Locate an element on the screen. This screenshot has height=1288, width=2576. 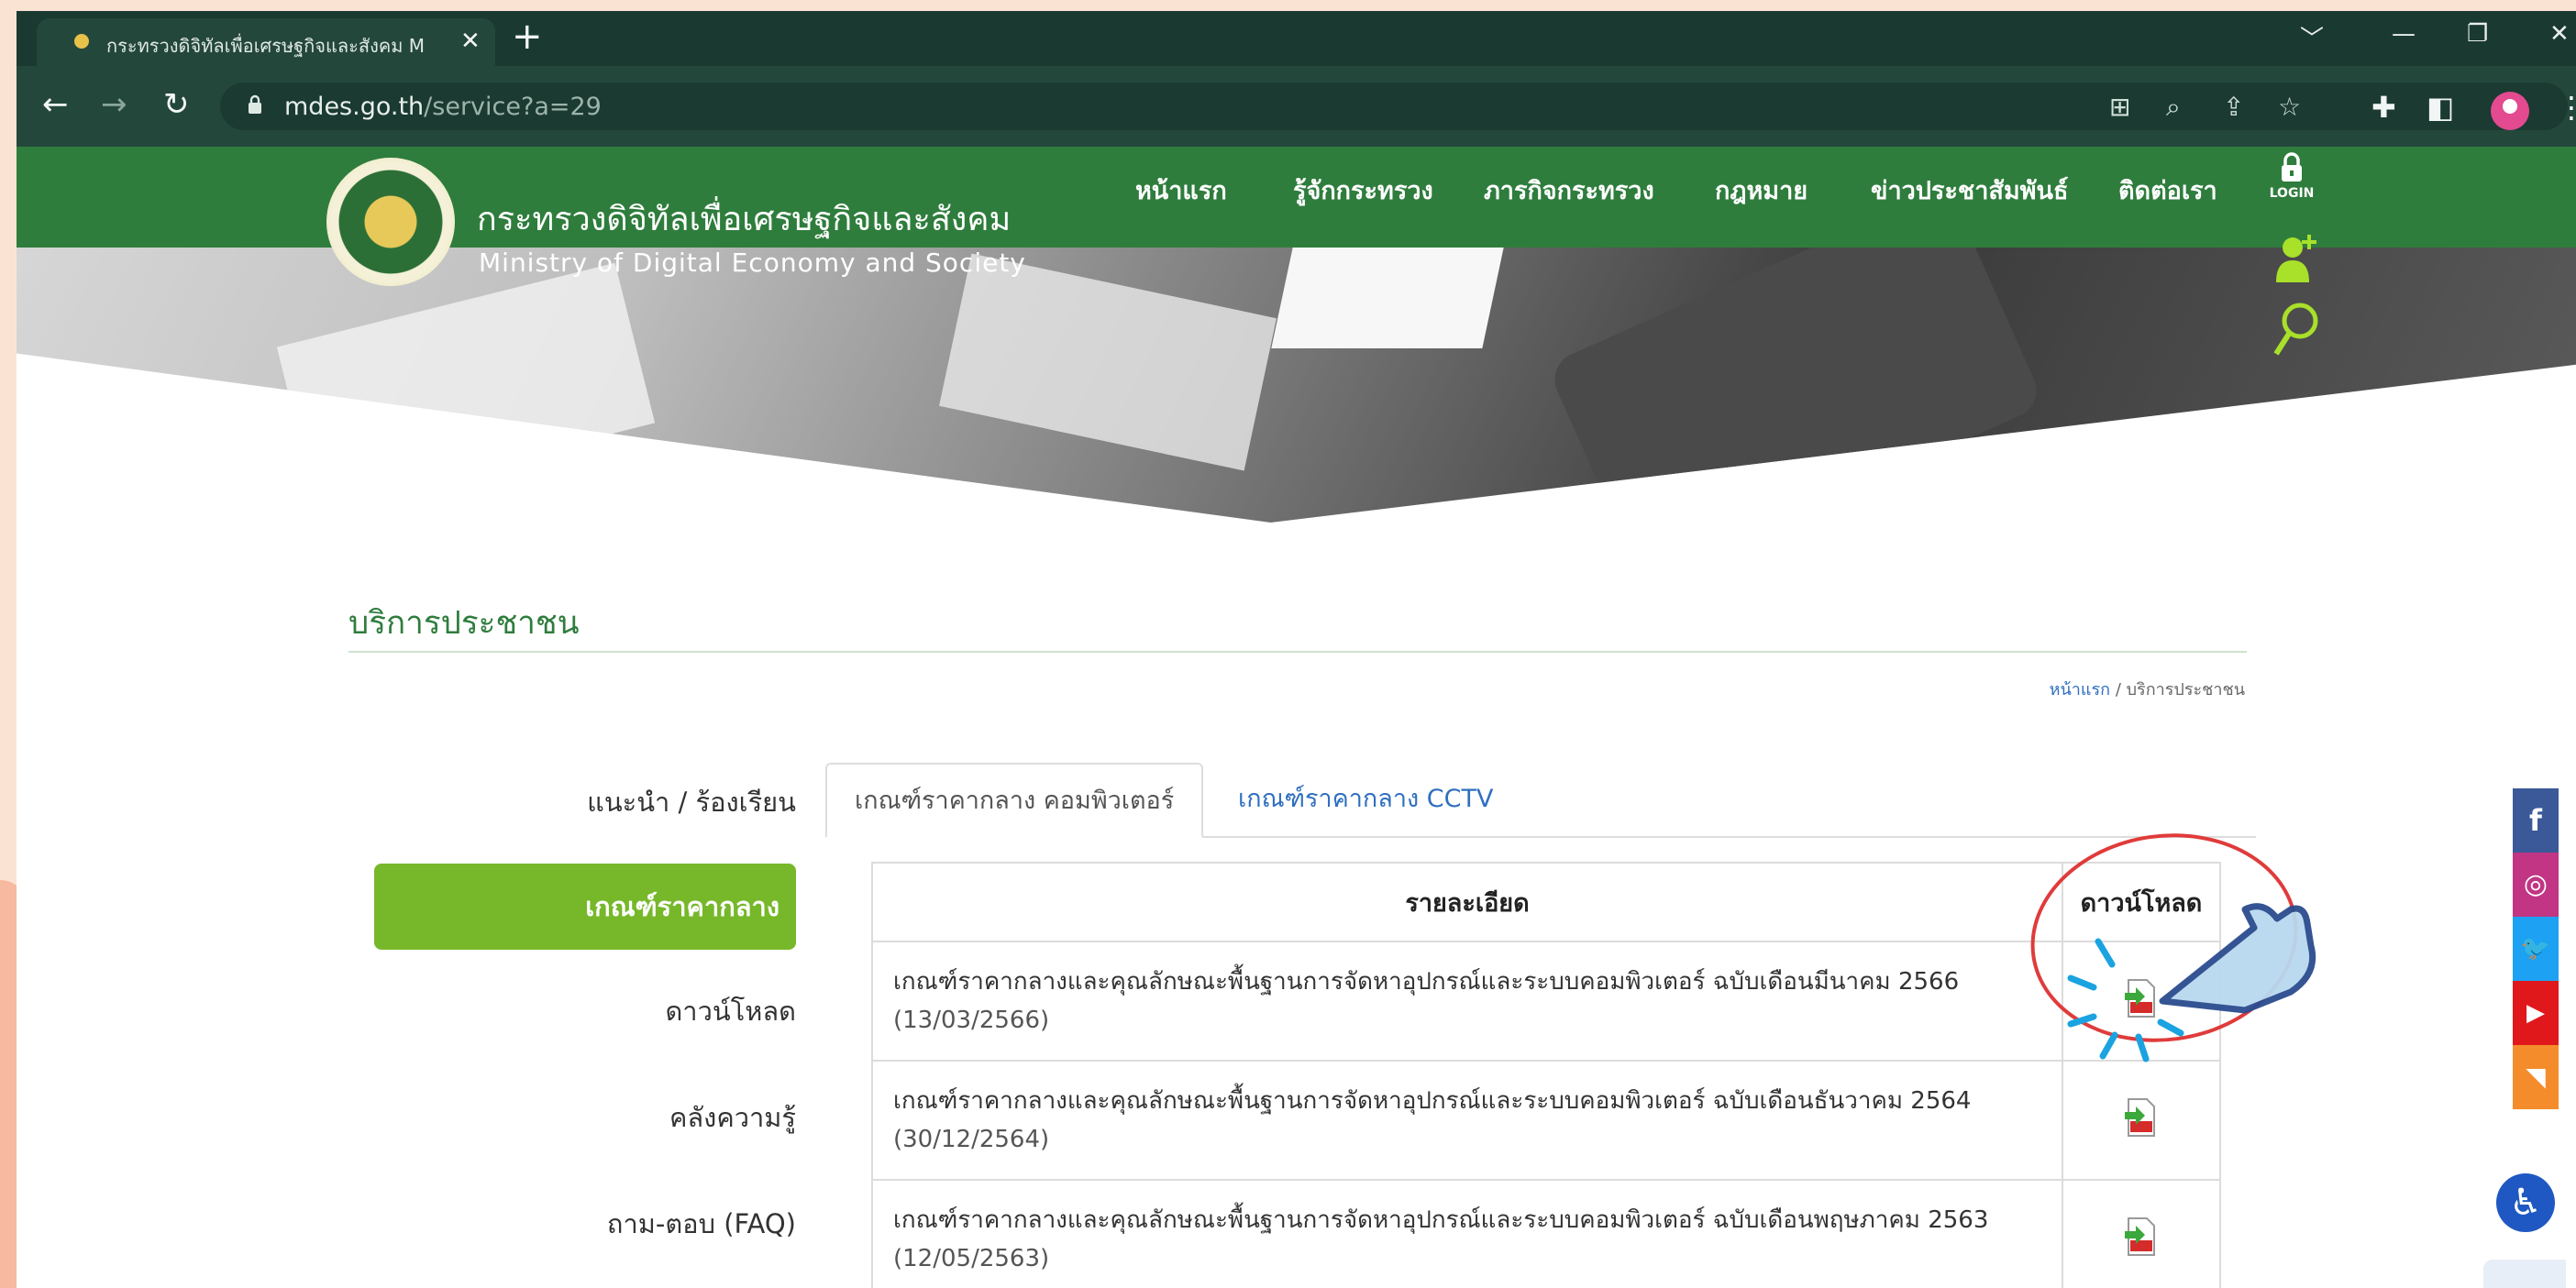
instagram-glyph: ◎ is located at coordinates (2535, 884).